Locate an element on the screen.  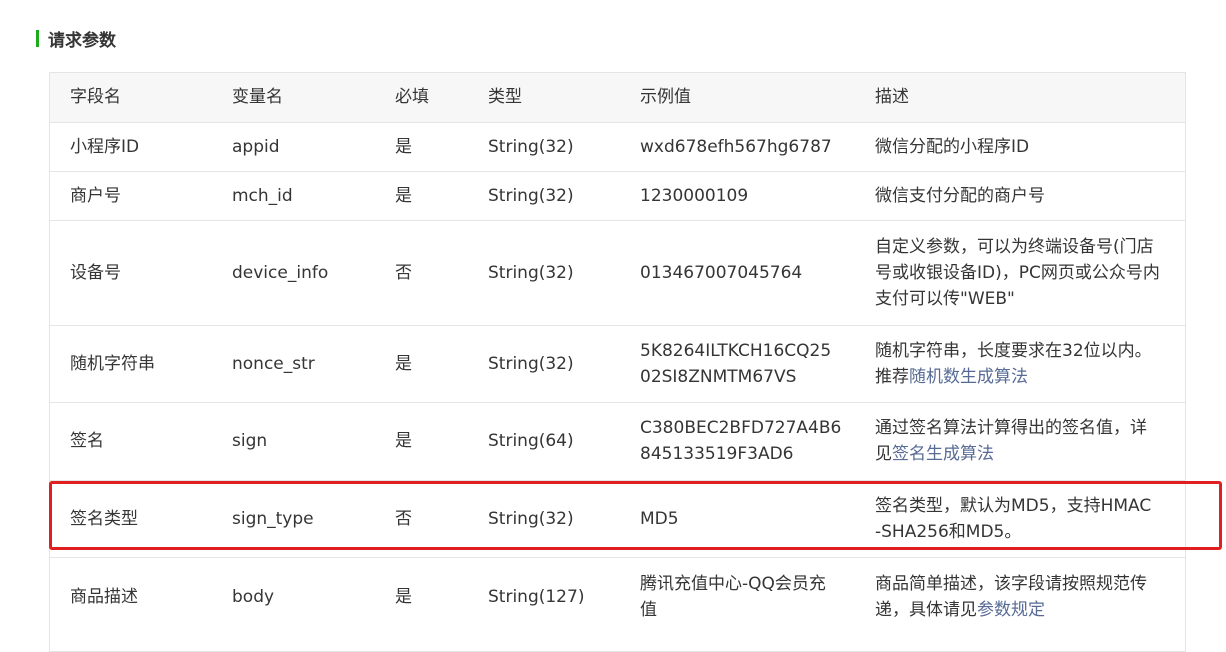
cell-var: body is located at coordinates (253, 597).